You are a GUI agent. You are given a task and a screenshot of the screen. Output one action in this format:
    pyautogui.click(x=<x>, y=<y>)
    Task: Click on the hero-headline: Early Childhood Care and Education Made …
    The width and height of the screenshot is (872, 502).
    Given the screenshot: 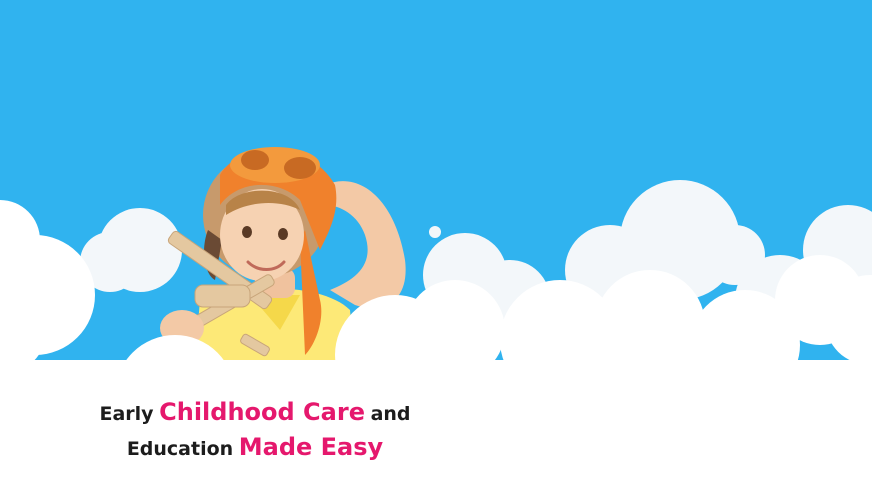 What is the action you would take?
    pyautogui.click(x=255, y=431)
    